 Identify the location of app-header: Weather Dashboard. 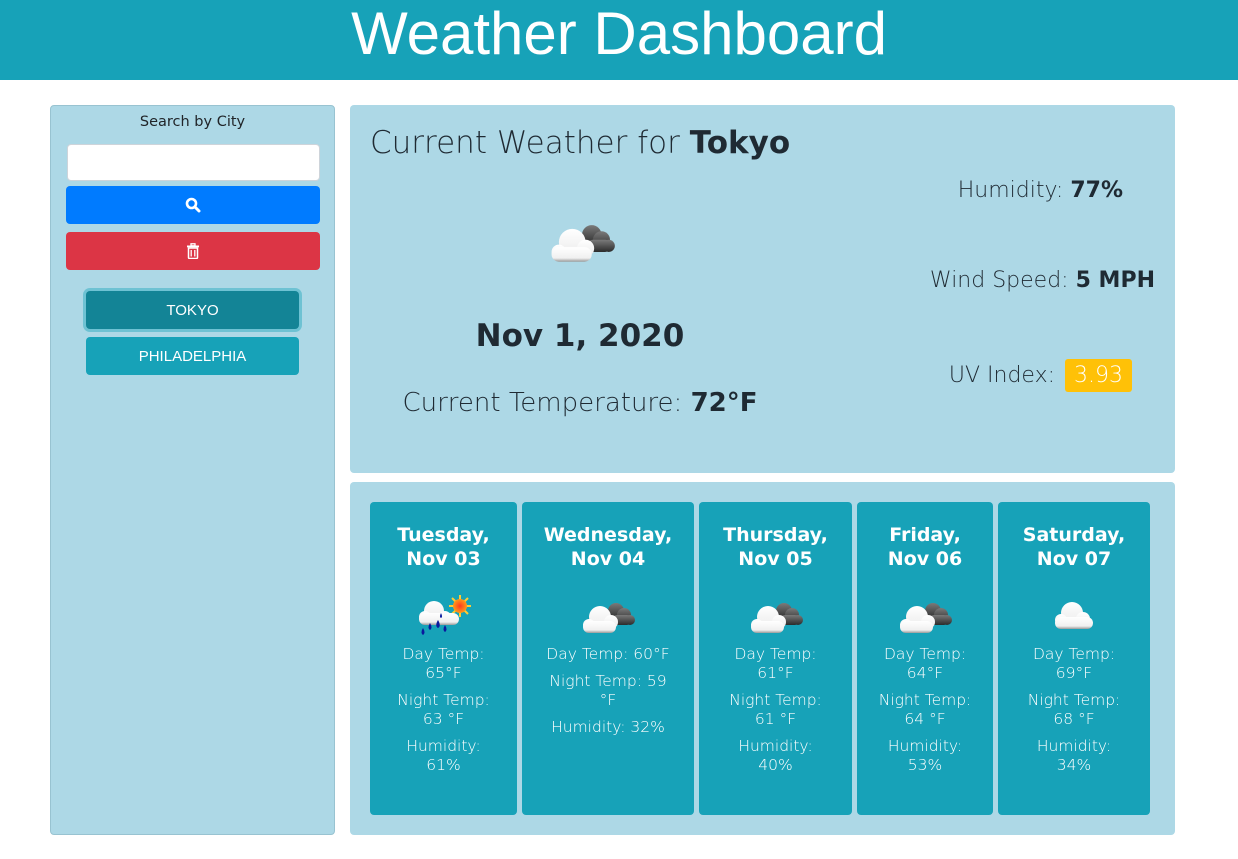
(619, 40).